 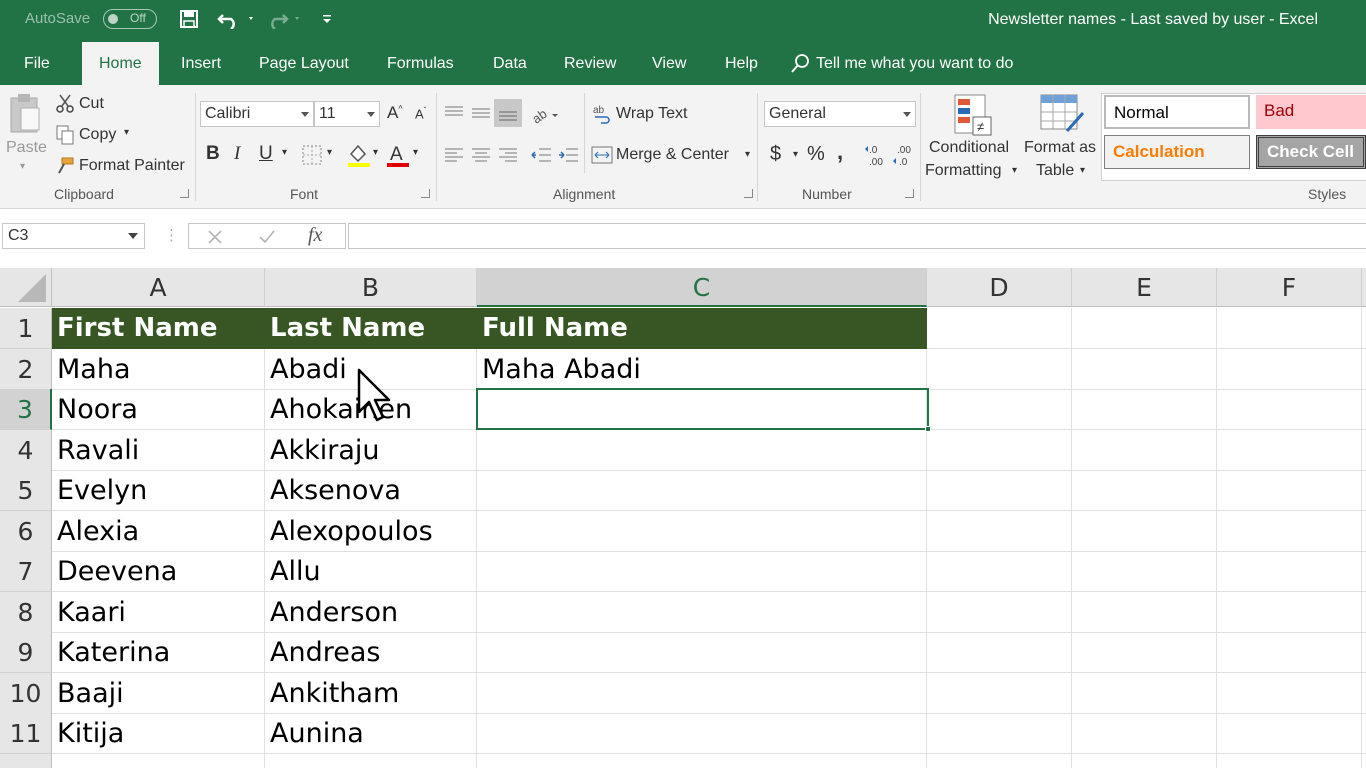 What do you see at coordinates (1289, 652) in the screenshot?
I see `cell-f9` at bounding box center [1289, 652].